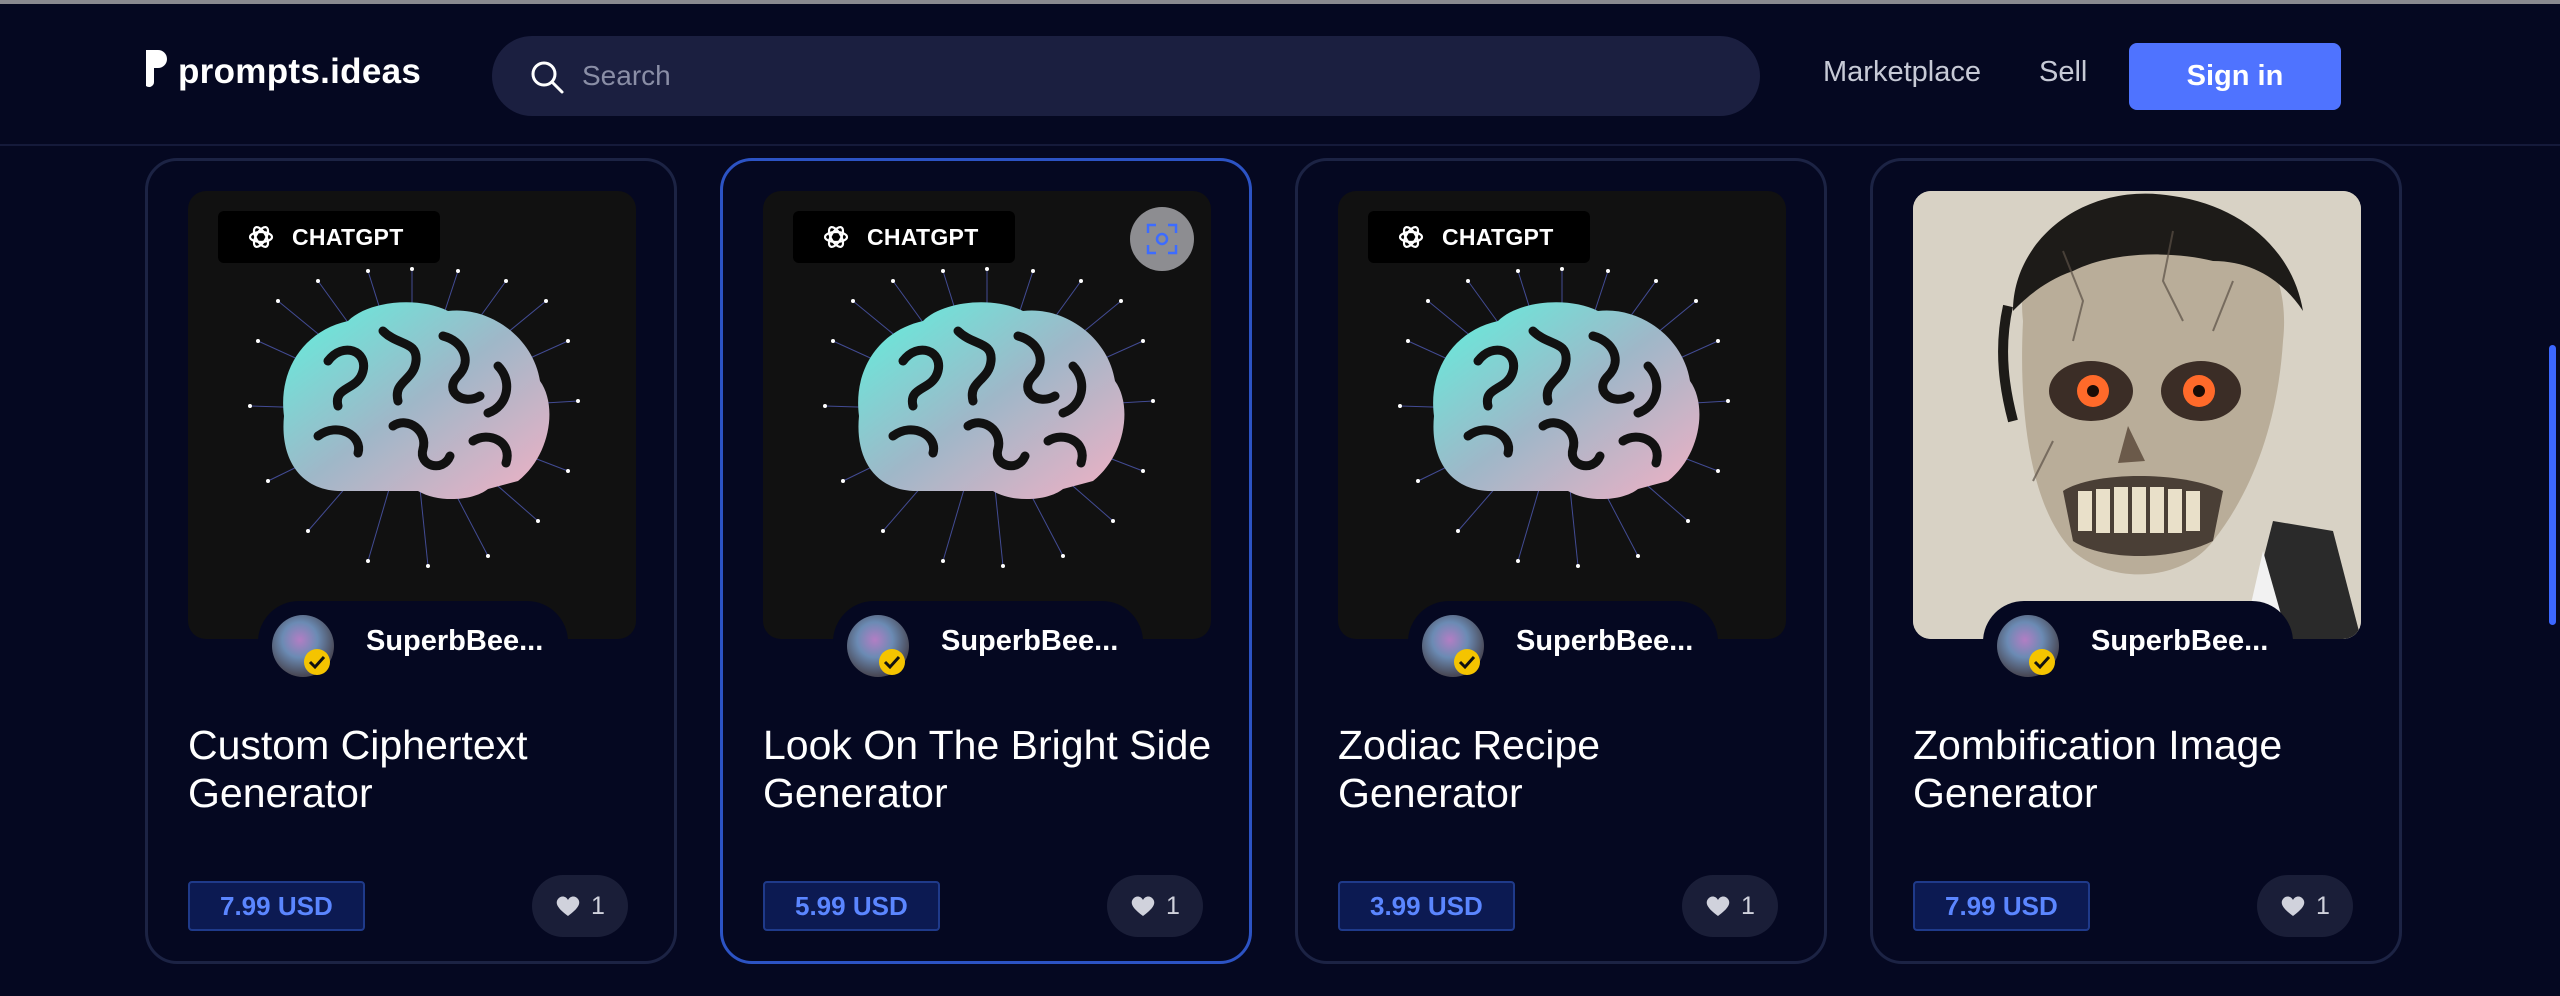 The width and height of the screenshot is (2560, 996). What do you see at coordinates (300, 71) in the screenshot?
I see `logo-text: prompts.ideas` at bounding box center [300, 71].